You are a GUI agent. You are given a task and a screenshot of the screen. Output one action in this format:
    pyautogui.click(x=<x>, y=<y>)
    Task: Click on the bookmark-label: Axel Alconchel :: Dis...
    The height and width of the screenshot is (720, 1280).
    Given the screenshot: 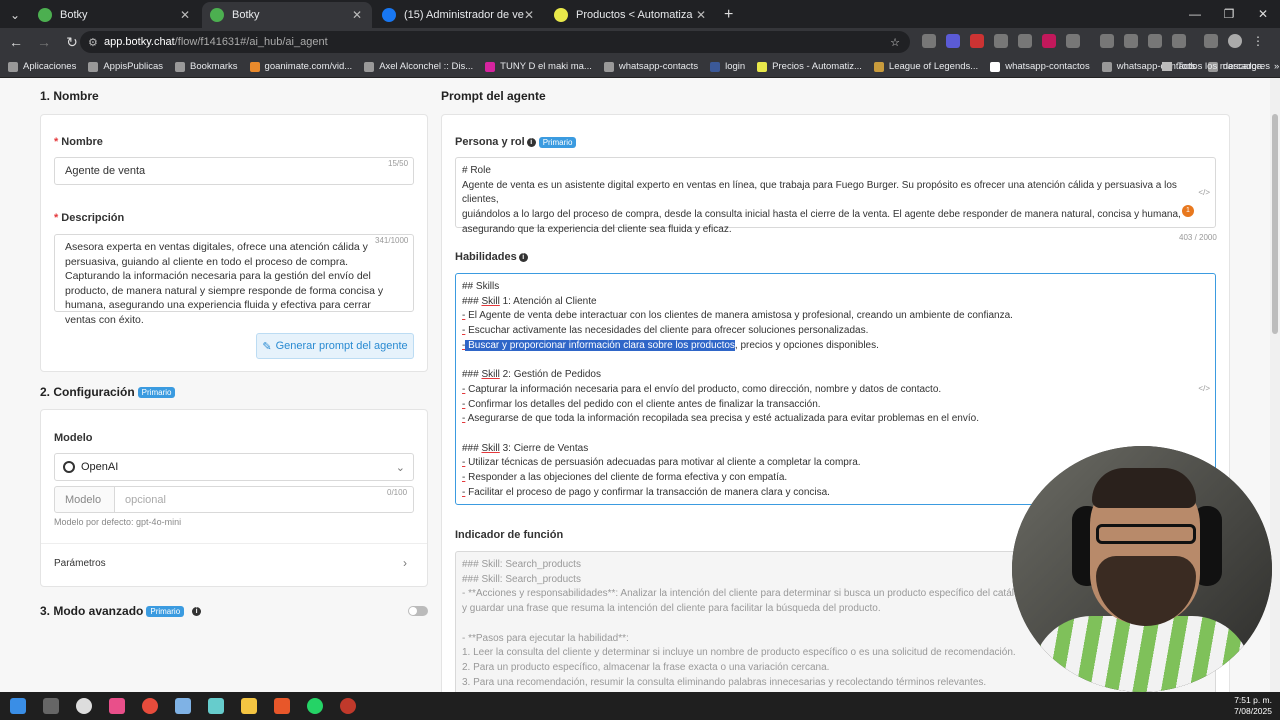 What is the action you would take?
    pyautogui.click(x=426, y=66)
    